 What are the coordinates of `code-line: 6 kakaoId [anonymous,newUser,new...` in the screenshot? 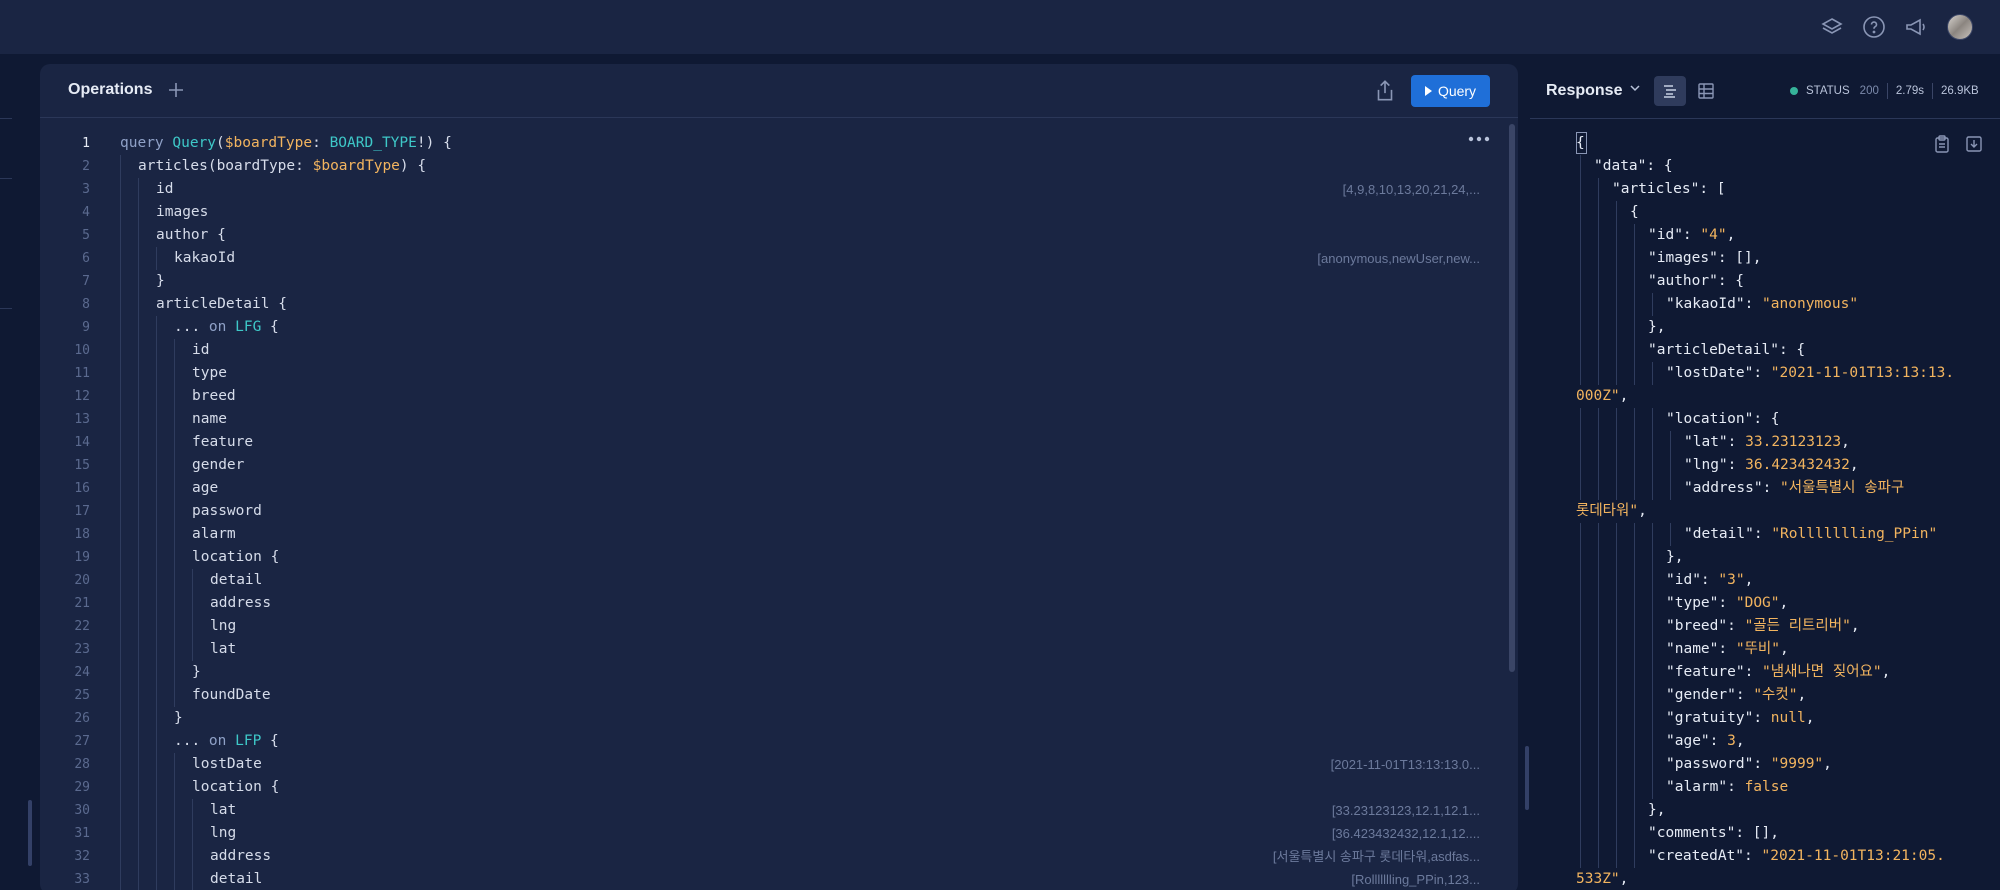 It's located at (775, 258).